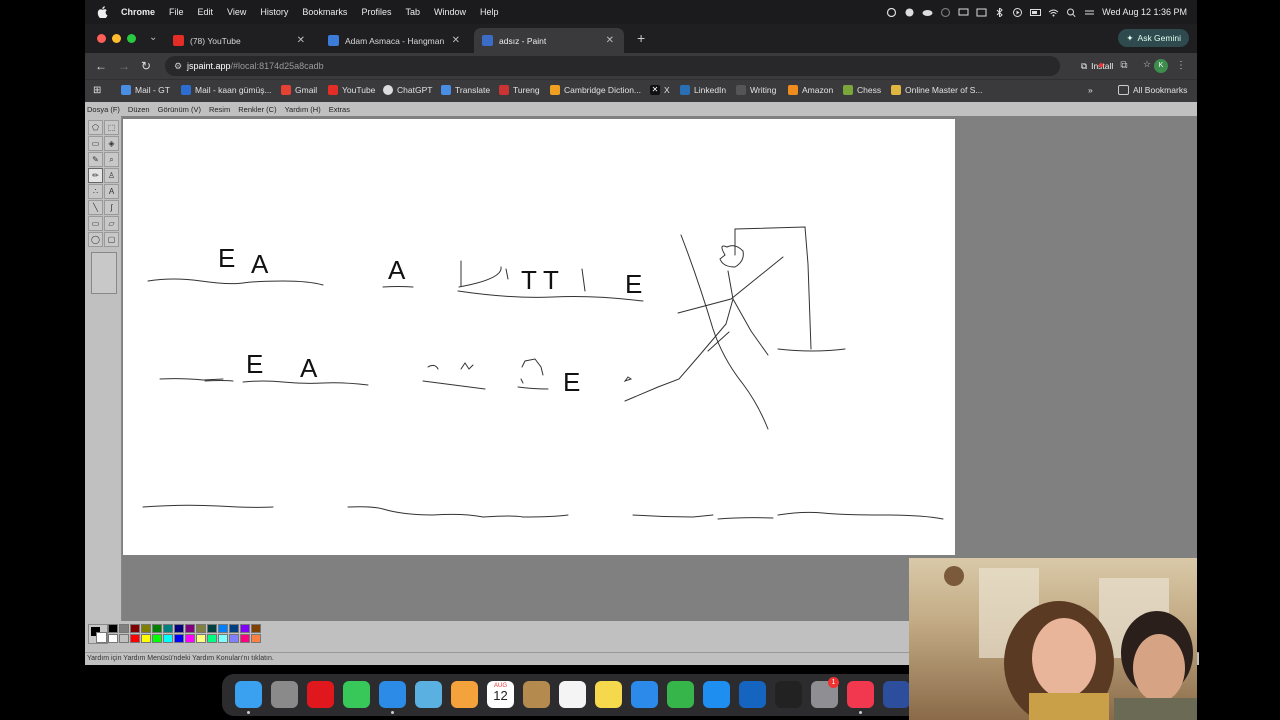 This screenshot has height=720, width=1280. I want to click on dock-notes-icon, so click(608, 694).